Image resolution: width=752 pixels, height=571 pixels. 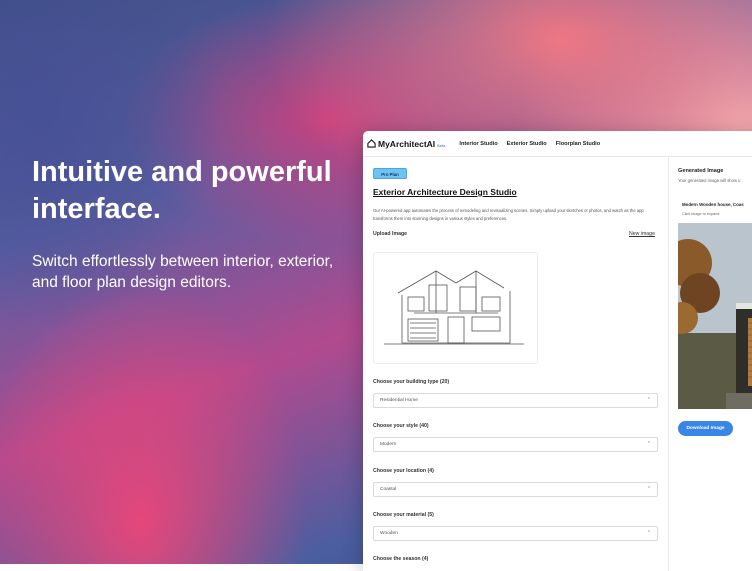 I want to click on nav-interior-studio: Interior Studio, so click(x=478, y=144).